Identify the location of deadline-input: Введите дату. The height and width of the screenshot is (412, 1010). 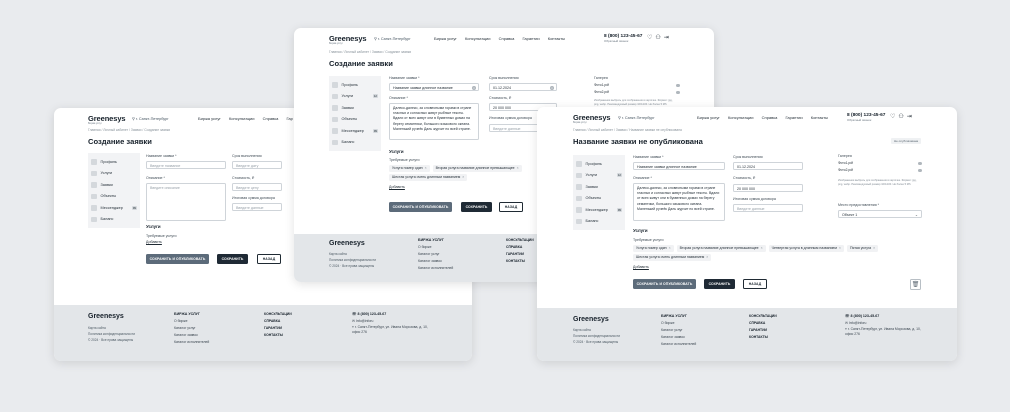
(257, 165).